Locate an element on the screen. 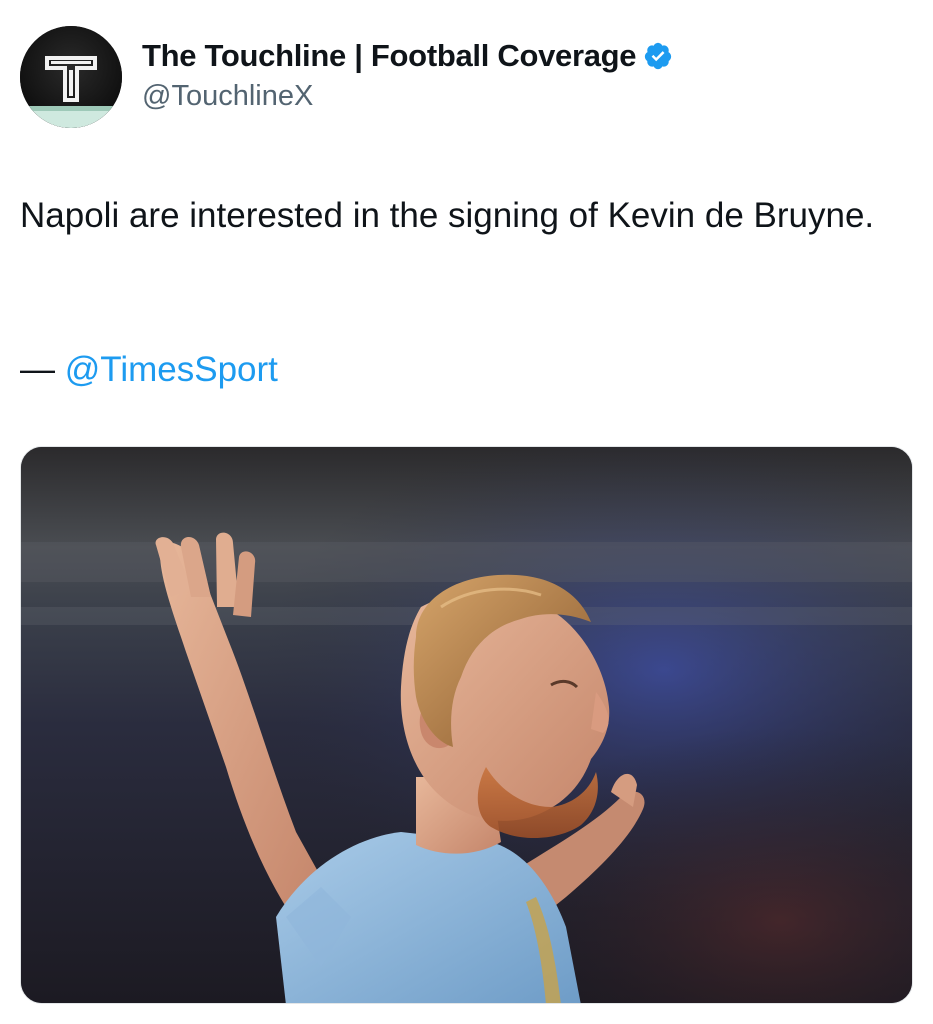 The image size is (933, 1024). source-mention-link: @TimesSport is located at coordinates (171, 369).